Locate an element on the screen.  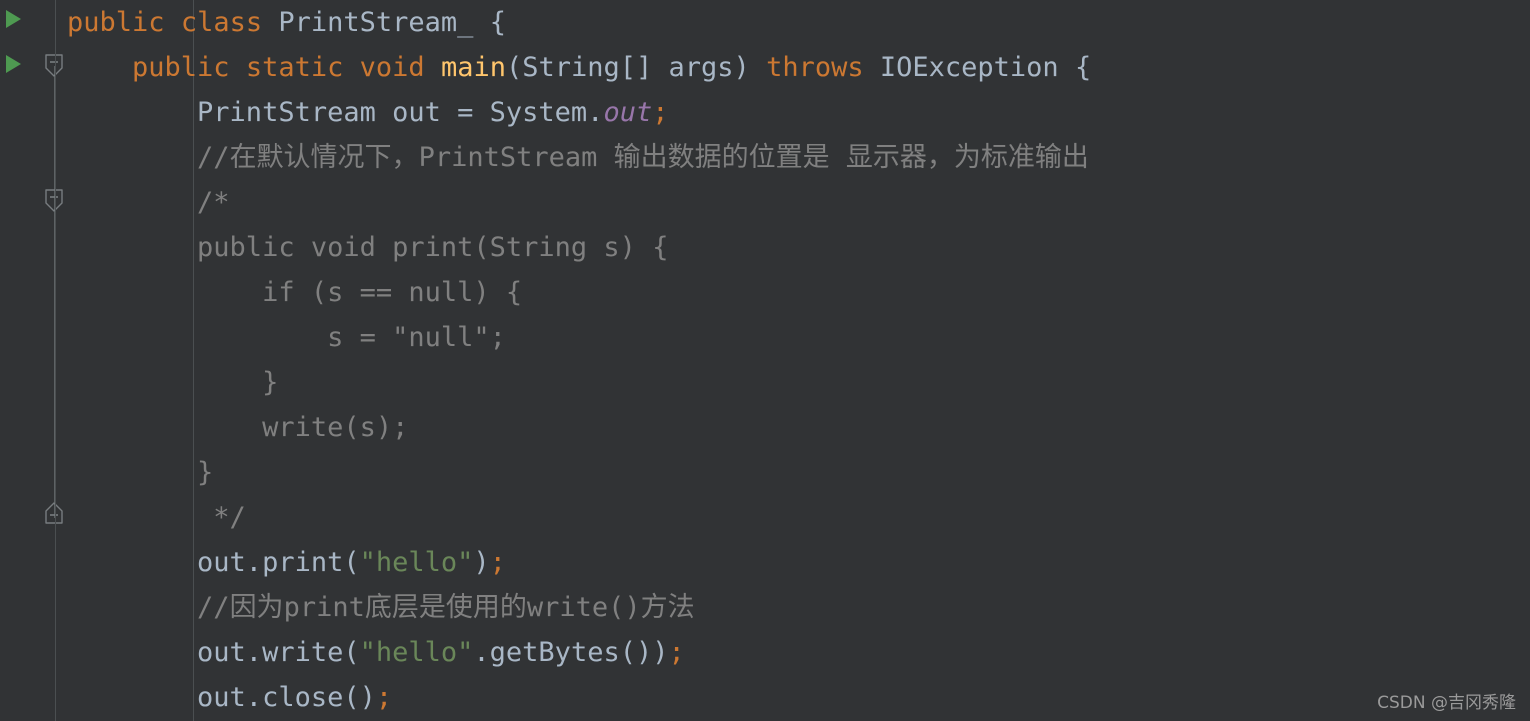
code-line: if (s == null) { is located at coordinates (294, 292).